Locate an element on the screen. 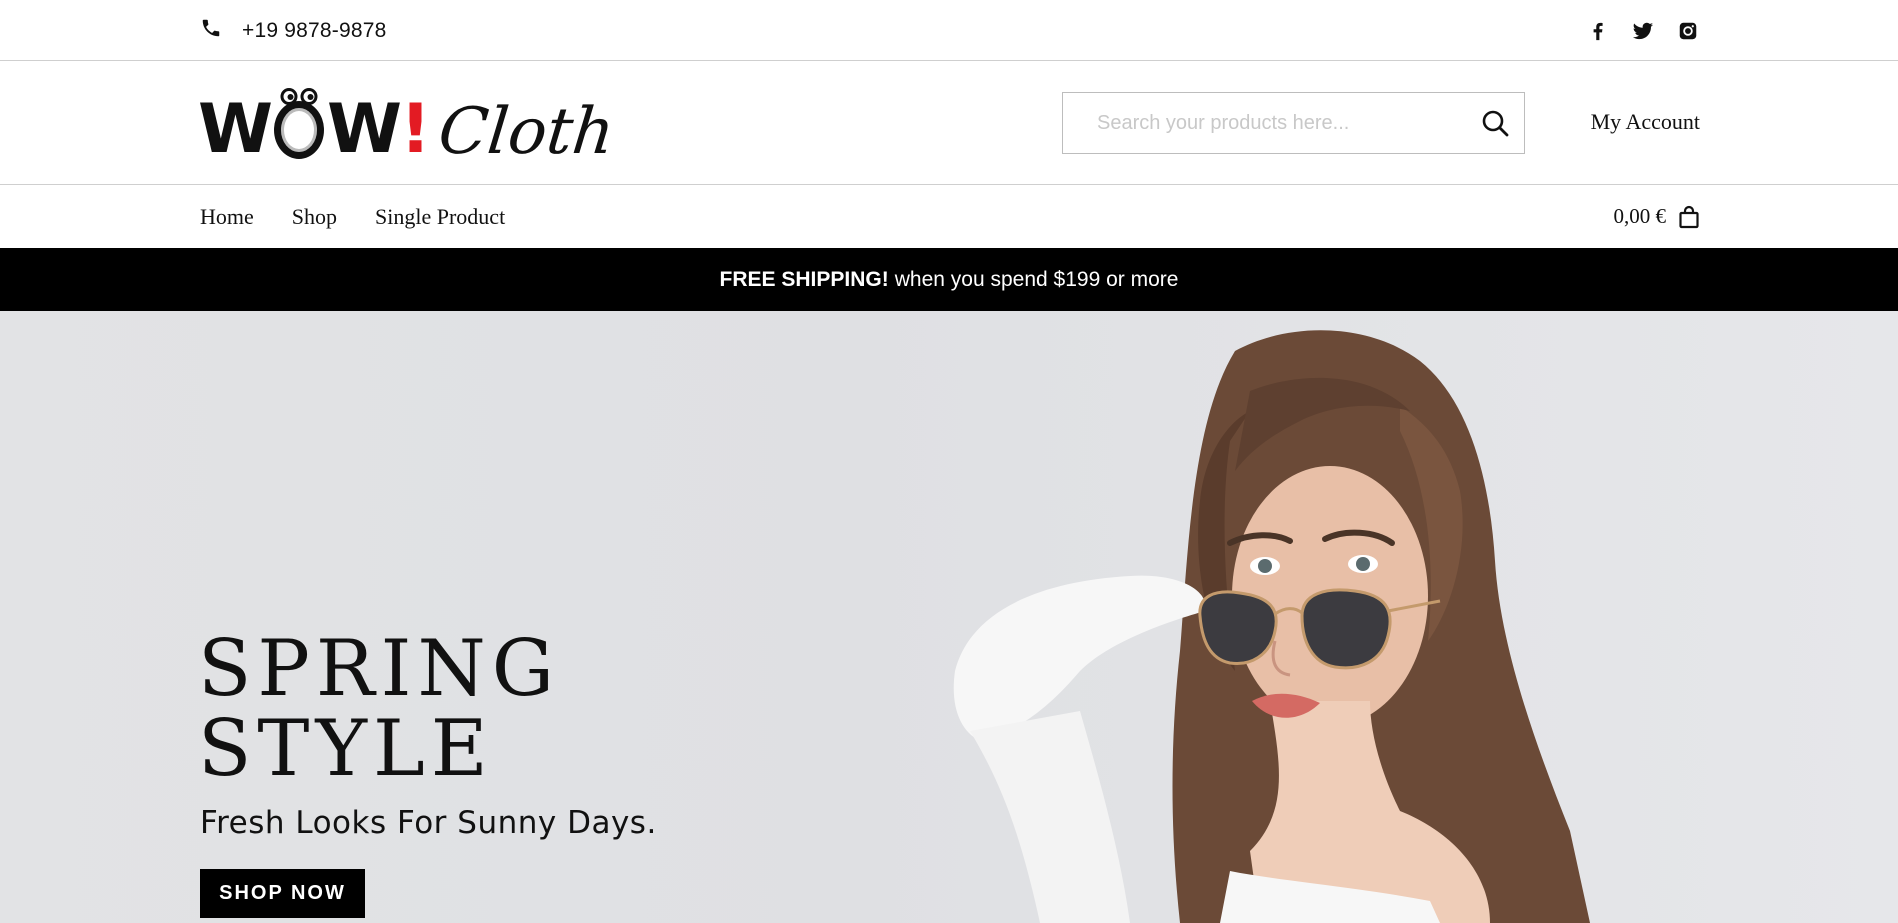 The width and height of the screenshot is (1898, 923). phone-contact: +19 9878-9878 is located at coordinates (293, 31).